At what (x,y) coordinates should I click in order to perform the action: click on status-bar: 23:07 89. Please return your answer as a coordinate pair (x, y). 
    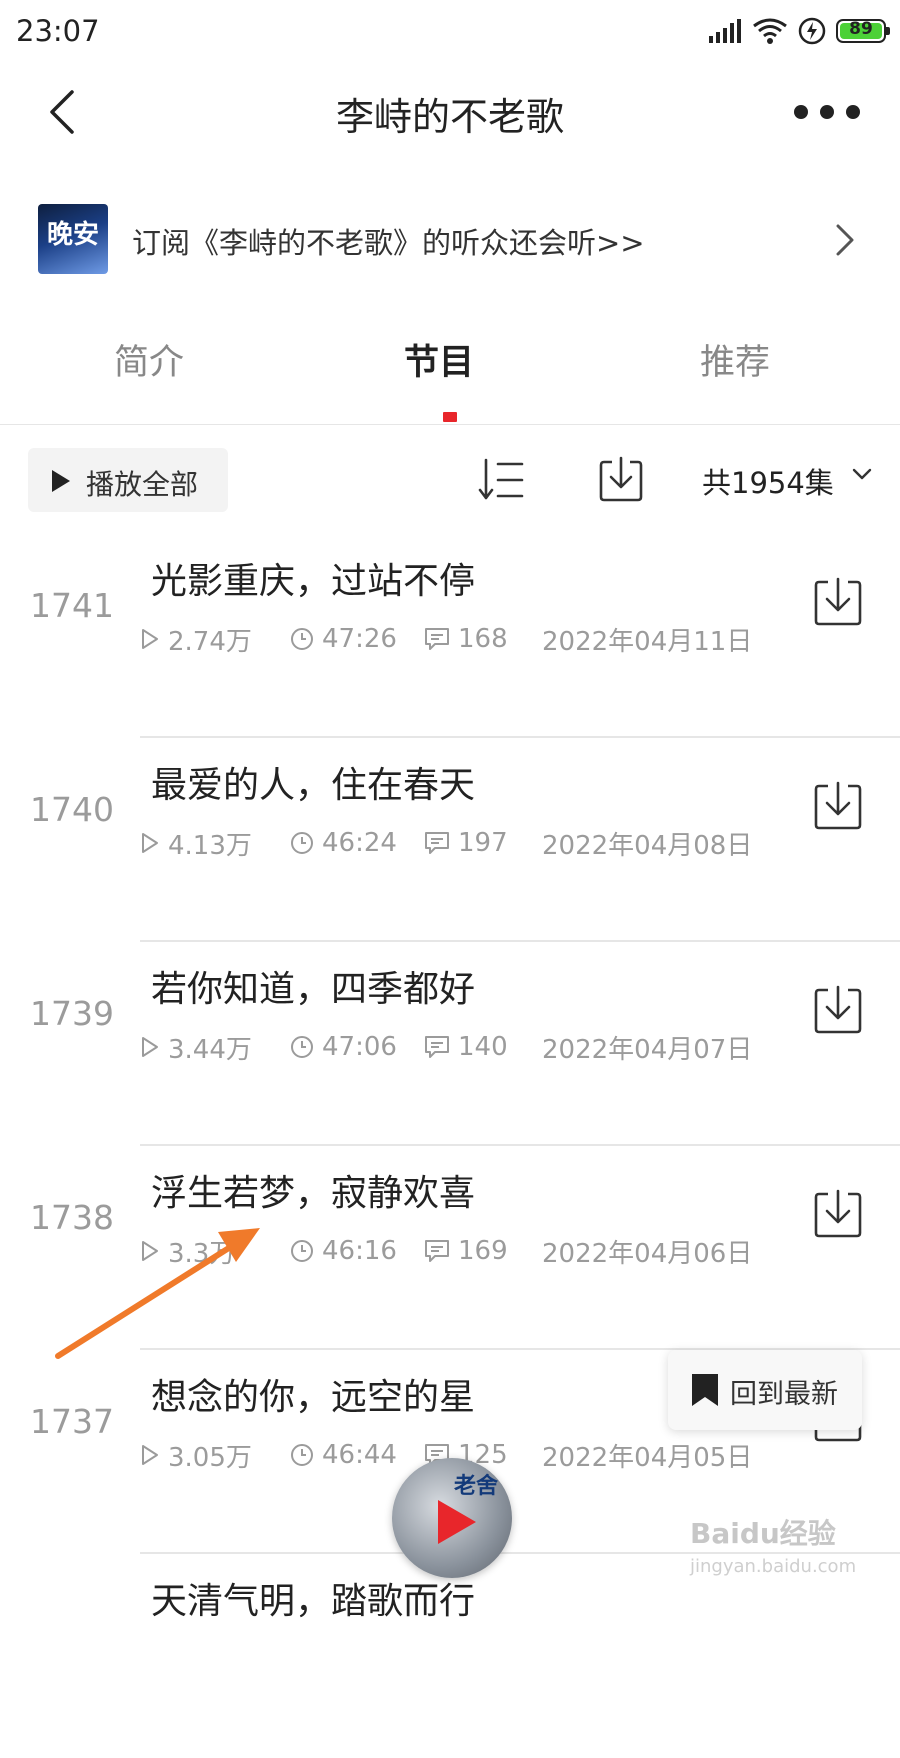
    Looking at the image, I should click on (450, 31).